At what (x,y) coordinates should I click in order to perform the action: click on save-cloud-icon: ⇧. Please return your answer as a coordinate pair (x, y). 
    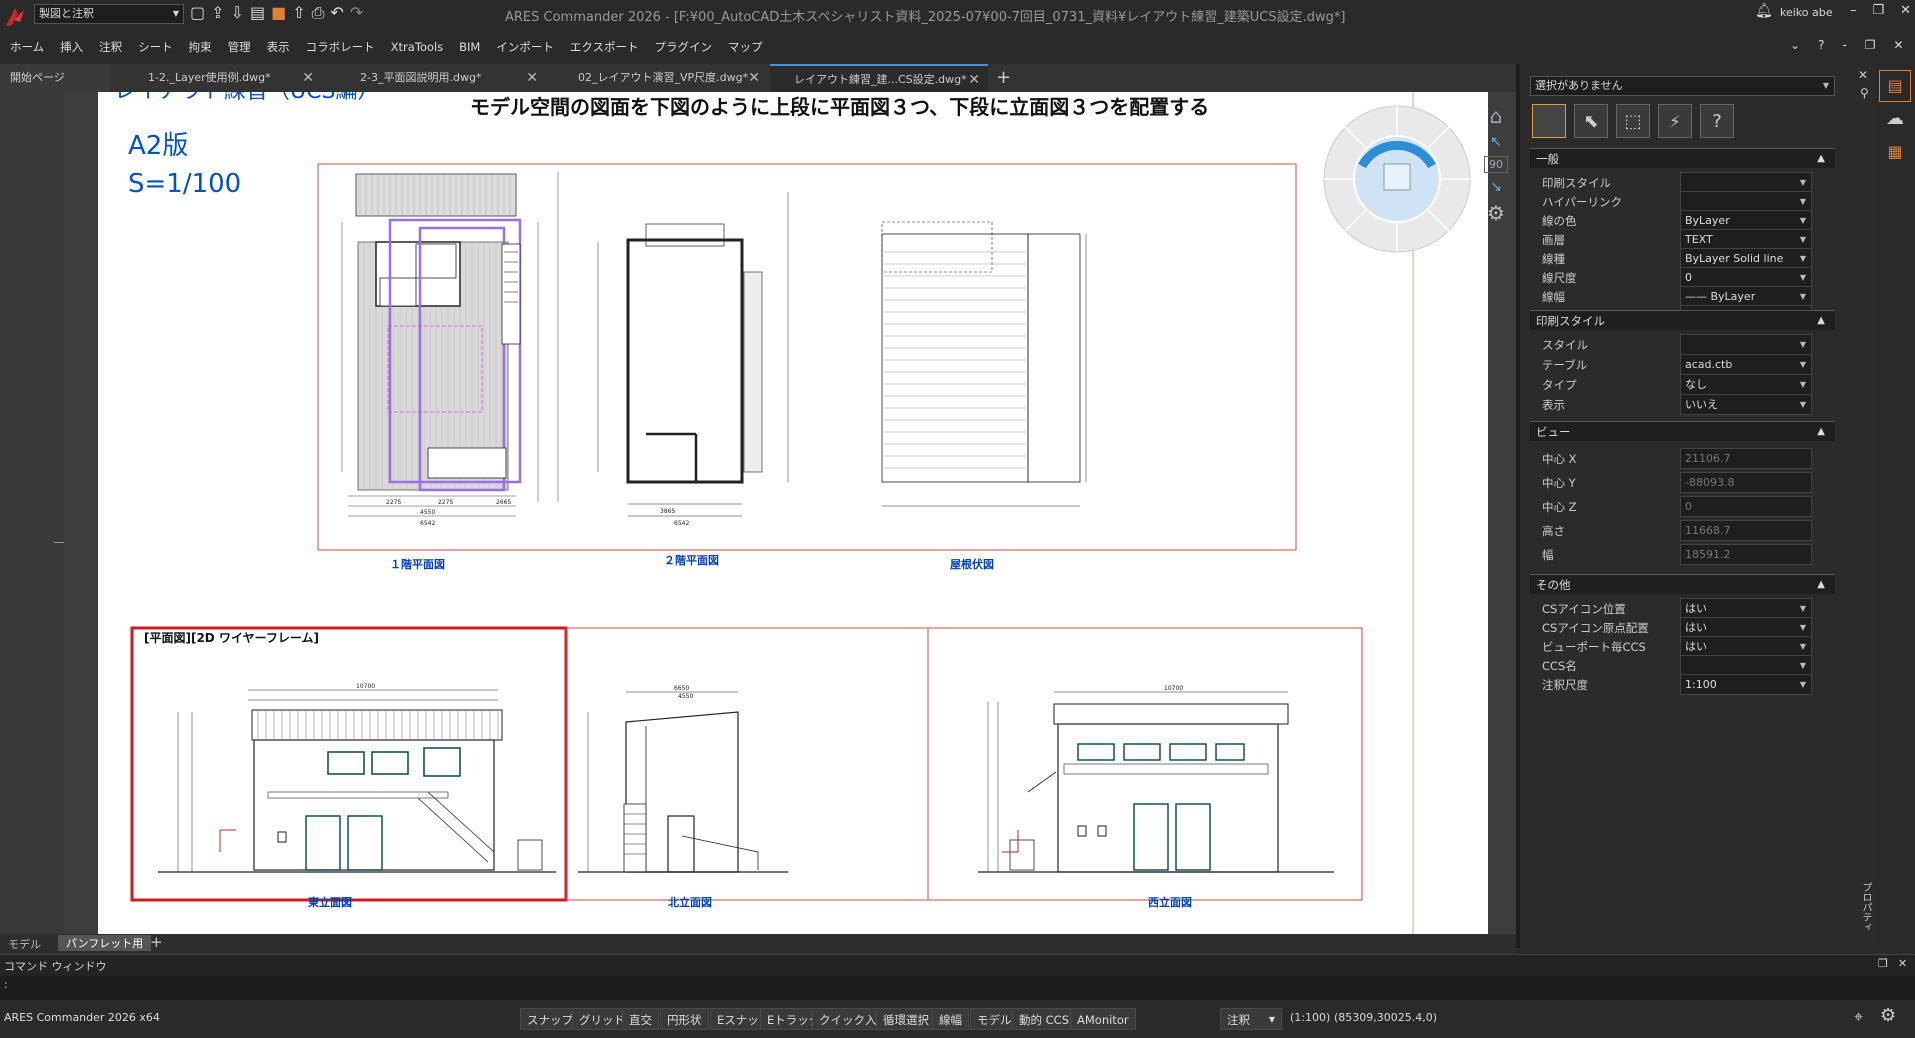
    Looking at the image, I should click on (298, 14).